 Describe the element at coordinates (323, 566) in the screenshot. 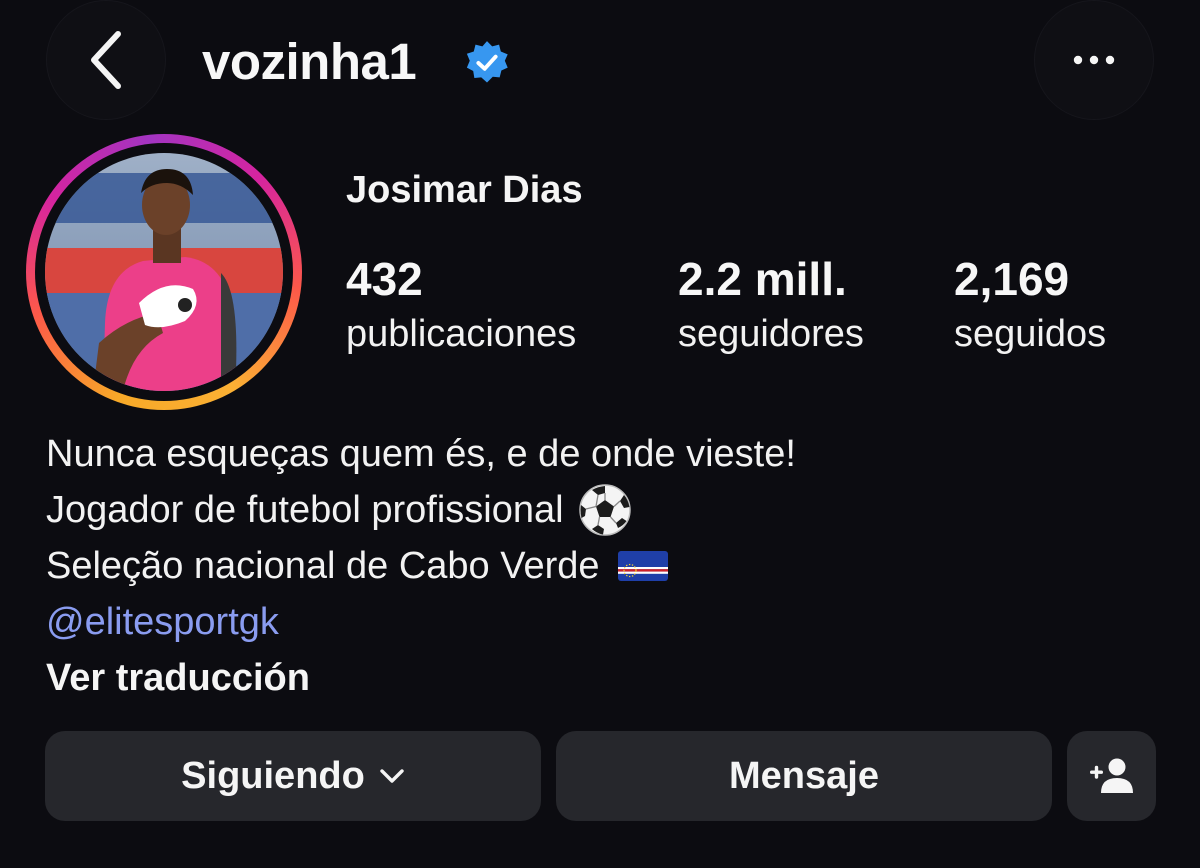

I see `bio-text: Seleção nacional de Cabo Verde` at that location.